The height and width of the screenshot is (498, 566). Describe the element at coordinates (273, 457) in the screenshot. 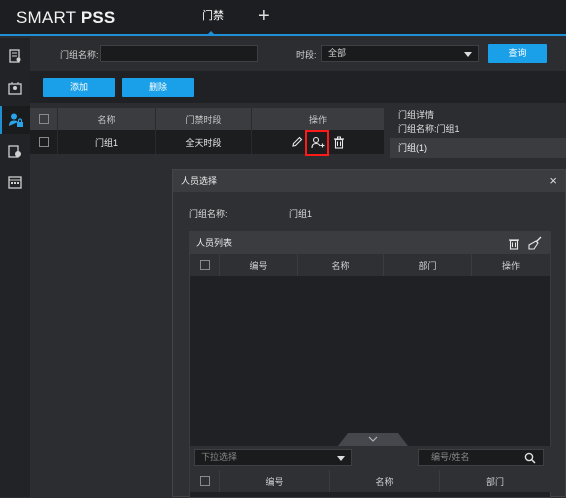

I see `department-dropdown: 下拉选择` at that location.